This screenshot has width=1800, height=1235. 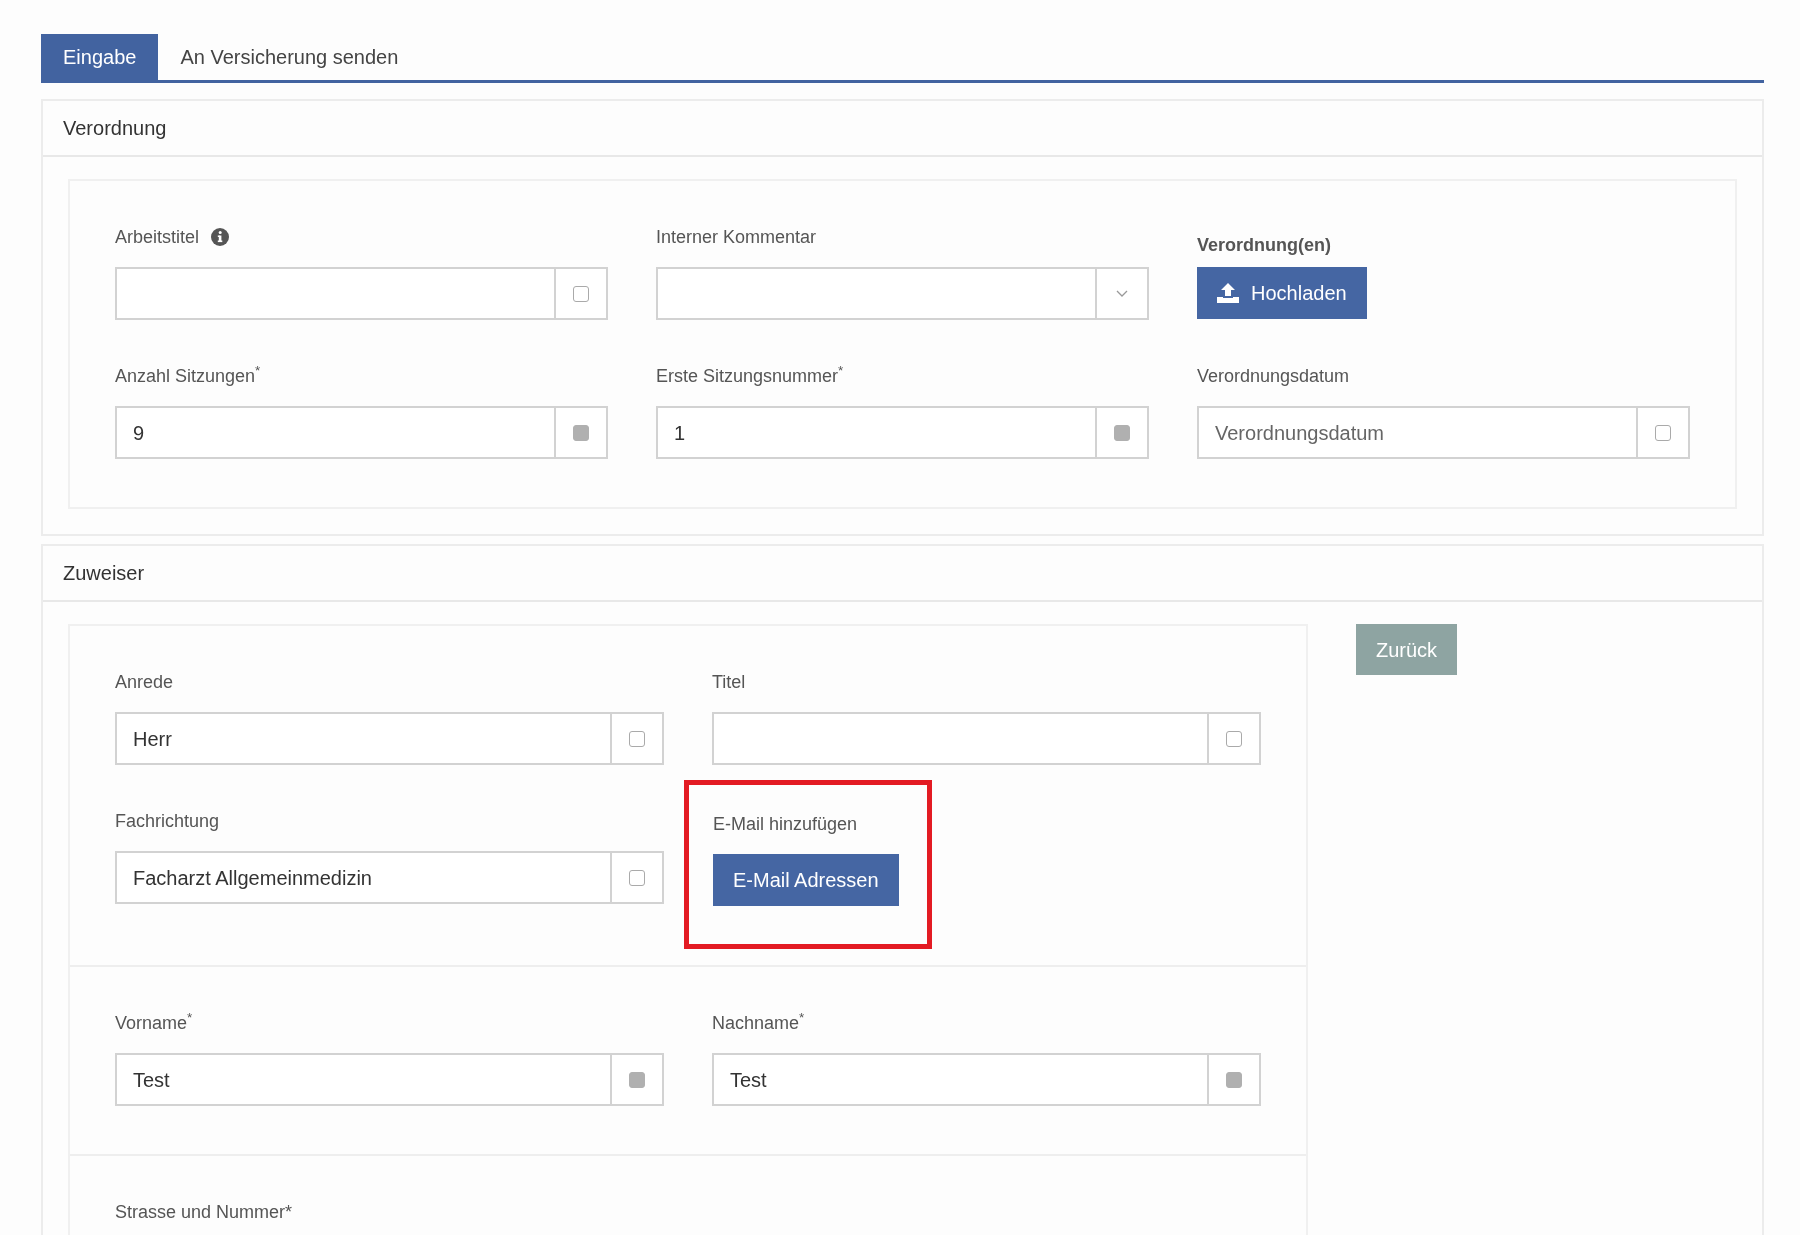 What do you see at coordinates (157, 237) in the screenshot?
I see `field-label: Arbeitstitel` at bounding box center [157, 237].